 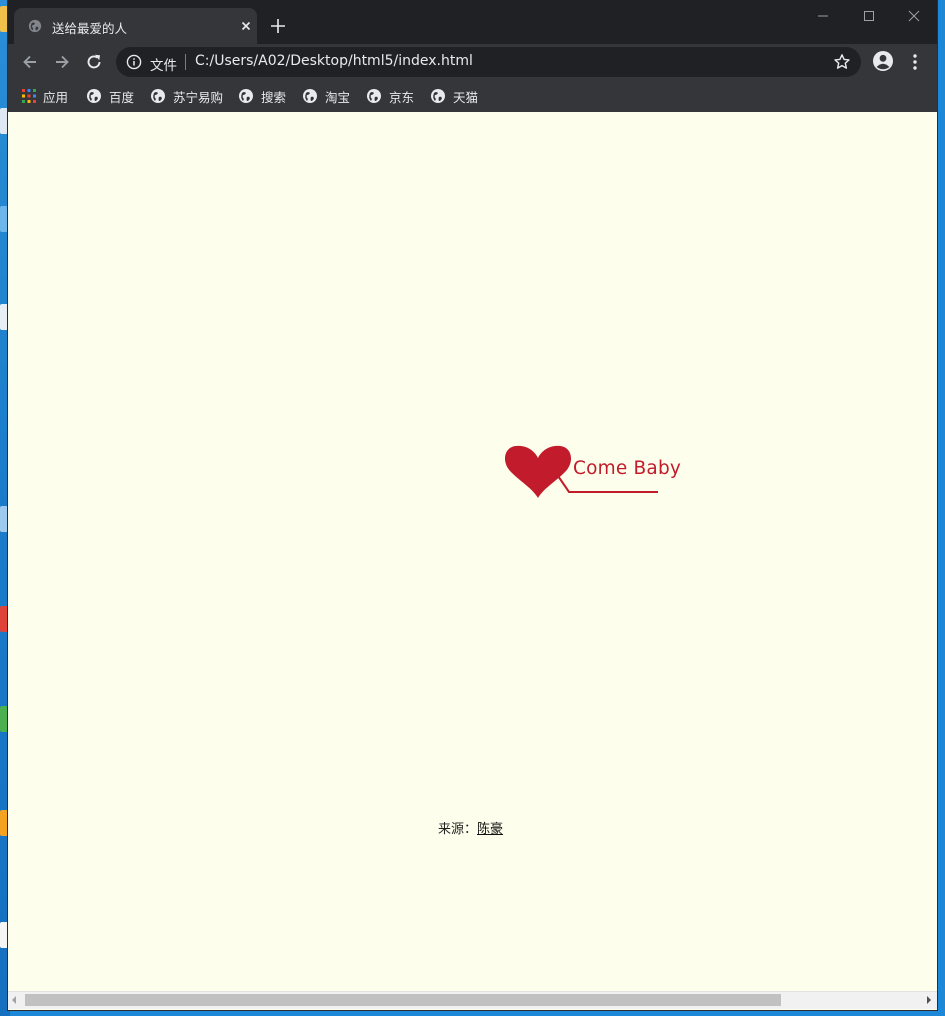 I want to click on bookmark-apps: 应用, so click(x=45, y=96).